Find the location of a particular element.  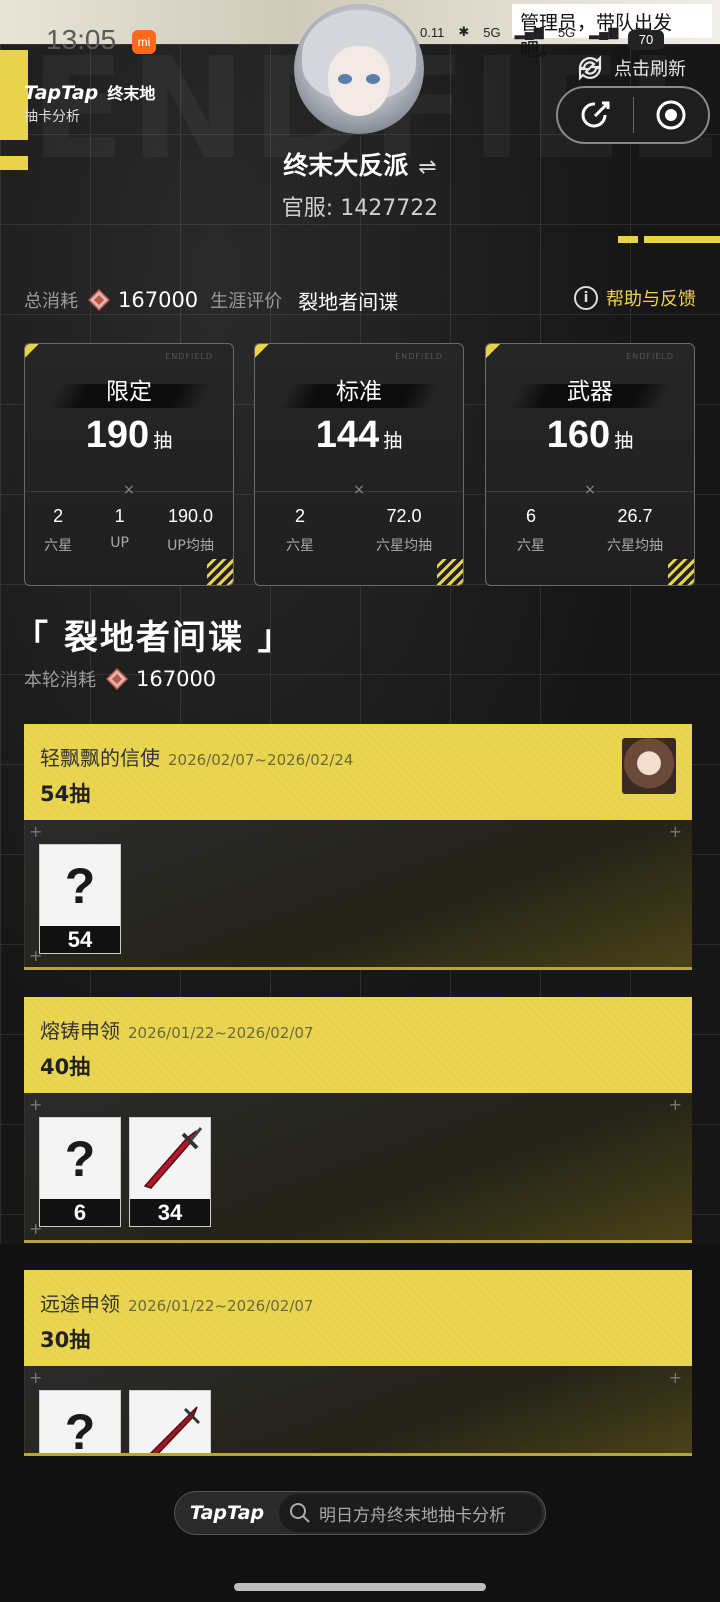

bottom-search-bar: TapTap 明日方舟终末地抽卡分析 is located at coordinates (360, 1513).